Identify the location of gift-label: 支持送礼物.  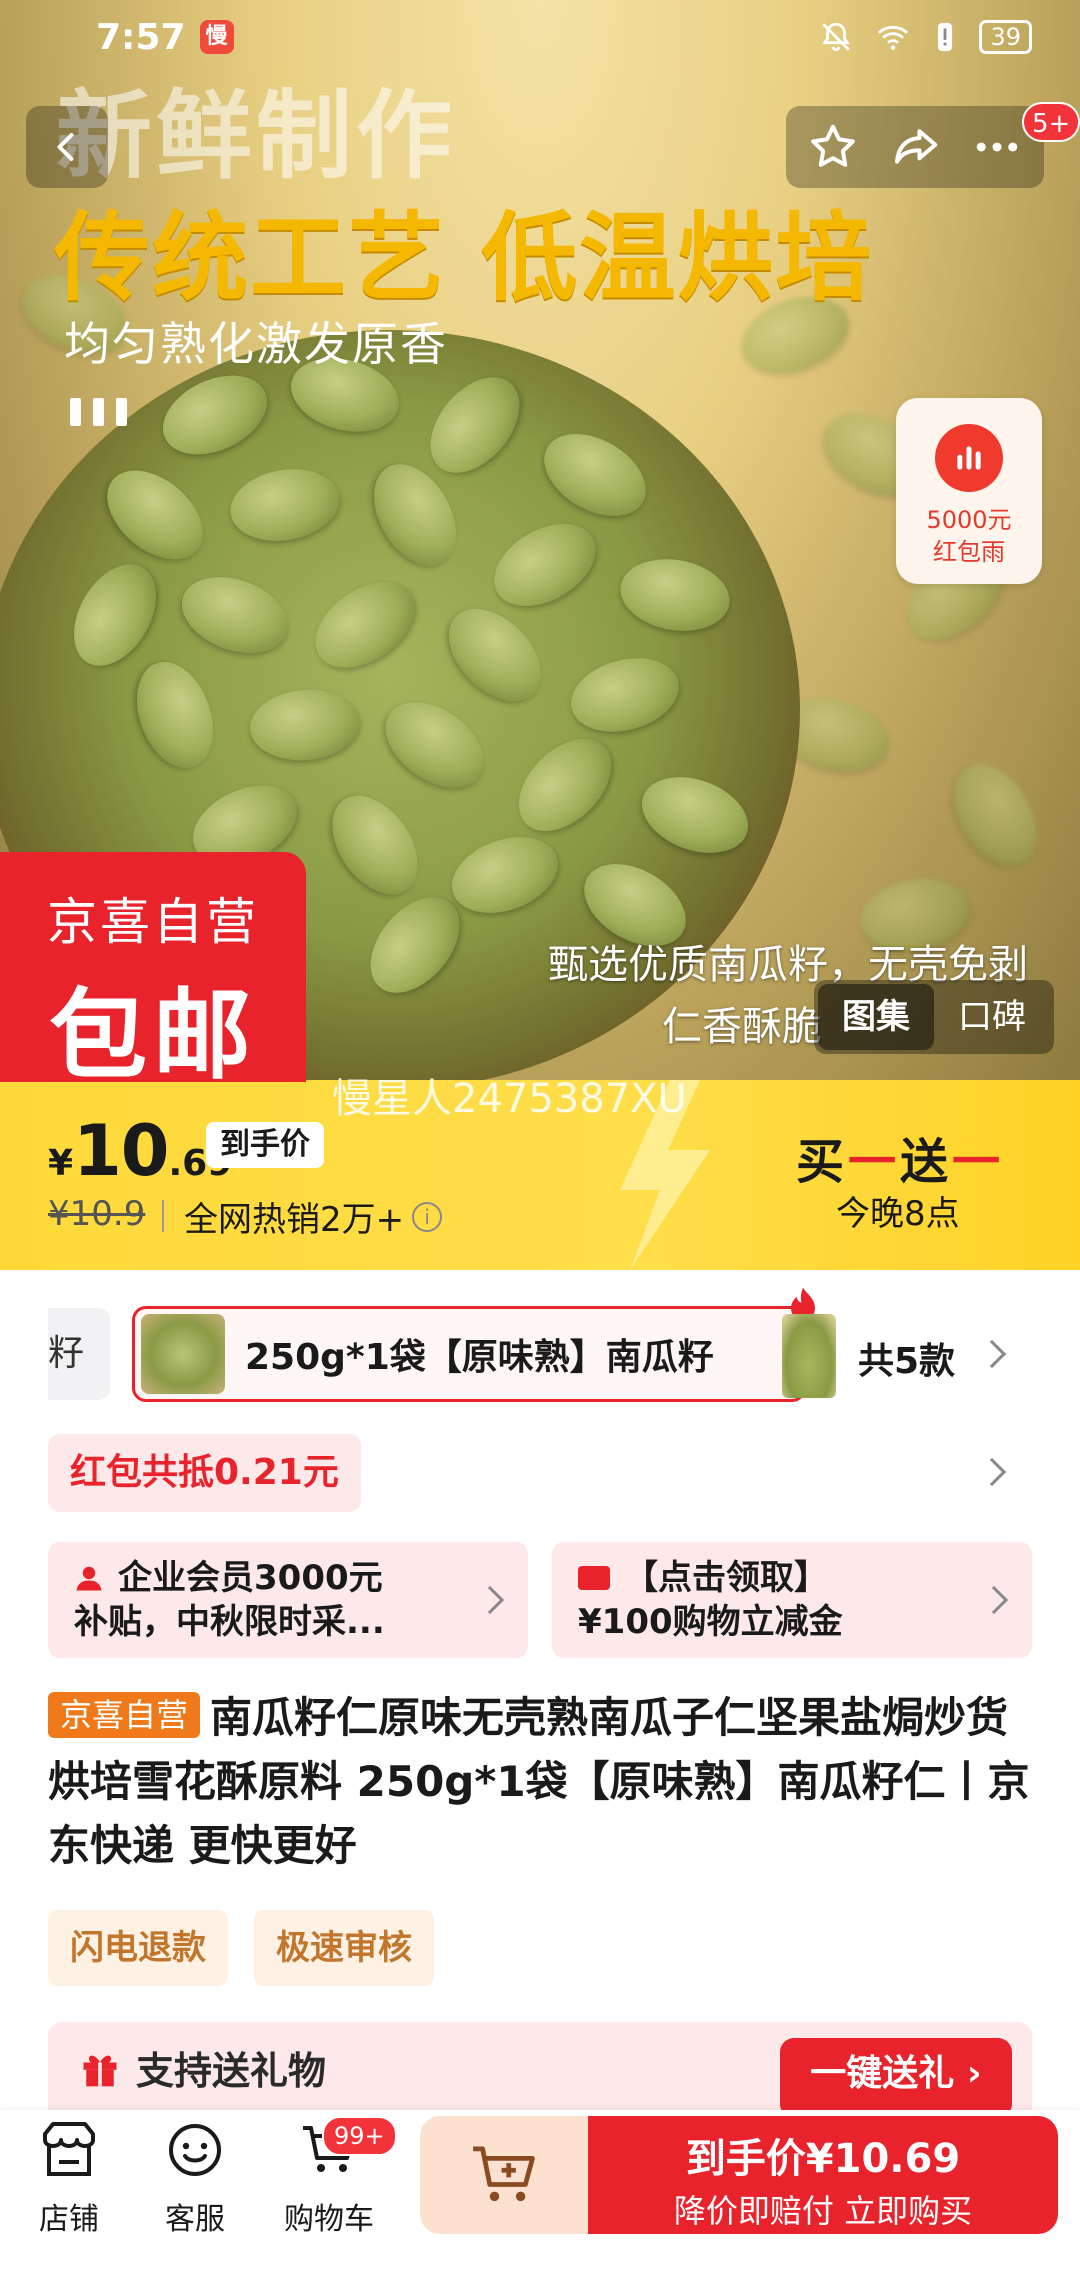
(202, 2067).